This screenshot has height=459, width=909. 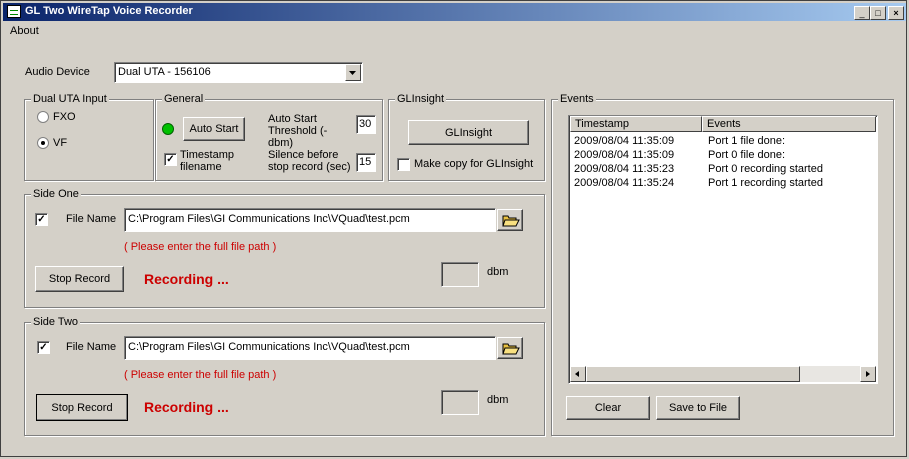 What do you see at coordinates (309, 161) in the screenshot?
I see `silence-label: Silence before stop record (sec)` at bounding box center [309, 161].